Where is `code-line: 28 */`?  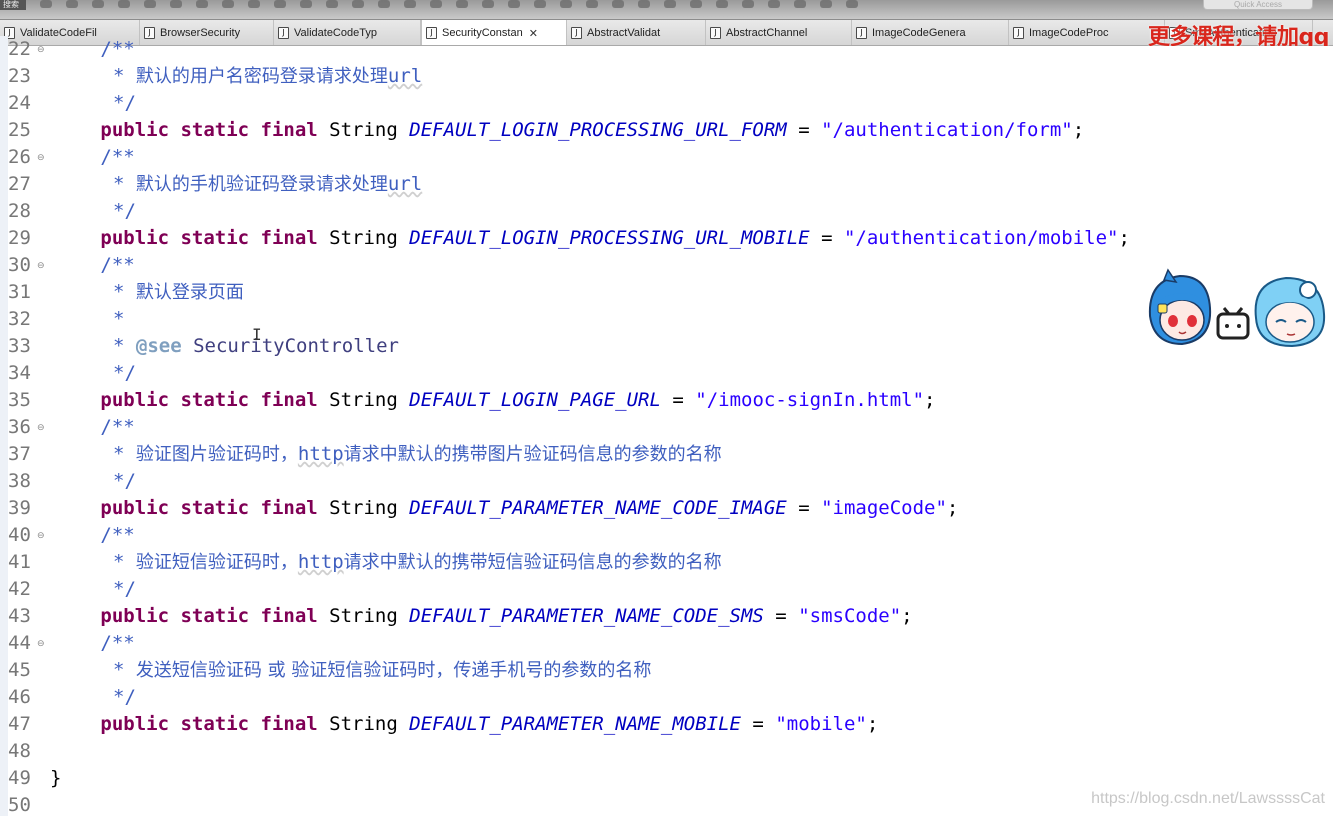
code-line: 28 */ is located at coordinates (666, 211).